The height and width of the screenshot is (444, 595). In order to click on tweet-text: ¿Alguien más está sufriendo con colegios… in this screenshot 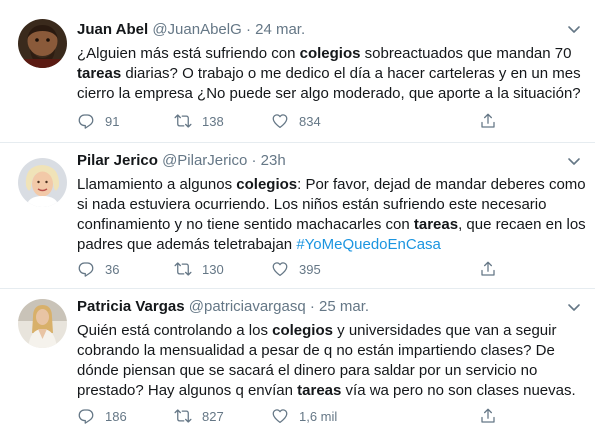, I will do `click(332, 74)`.